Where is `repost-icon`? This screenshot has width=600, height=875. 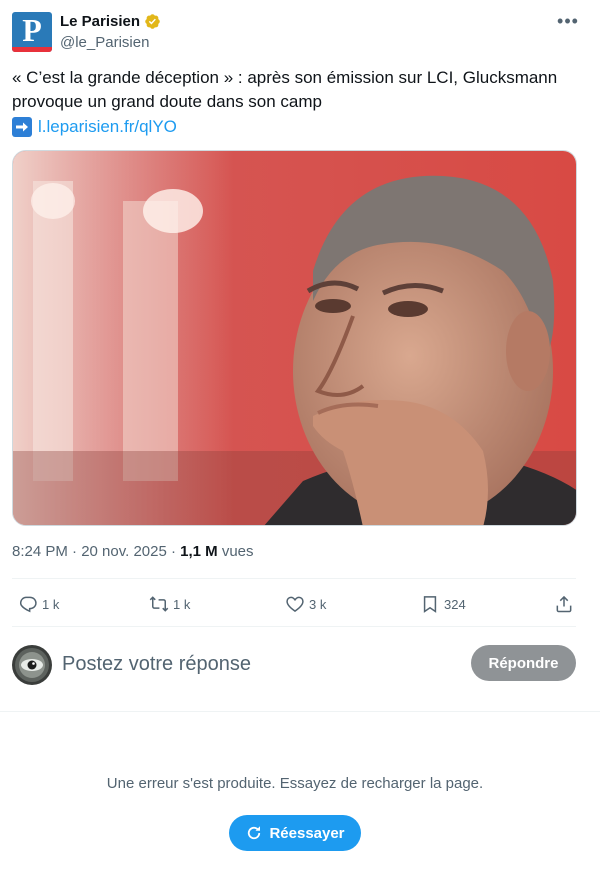 repost-icon is located at coordinates (159, 604).